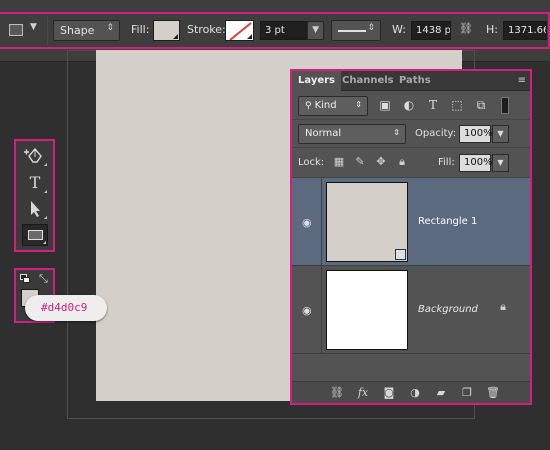  I want to click on layer-row-background: ◉ Background 🔒︎, so click(411, 310).